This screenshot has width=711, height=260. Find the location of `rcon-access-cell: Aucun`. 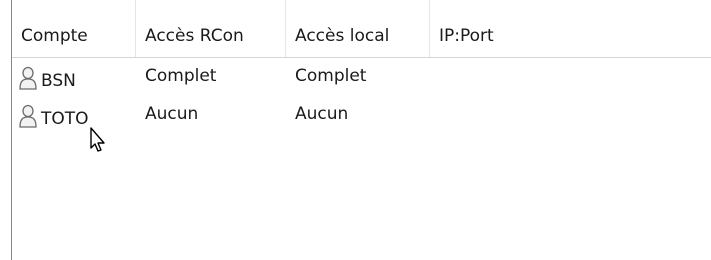

rcon-access-cell: Aucun is located at coordinates (172, 114).